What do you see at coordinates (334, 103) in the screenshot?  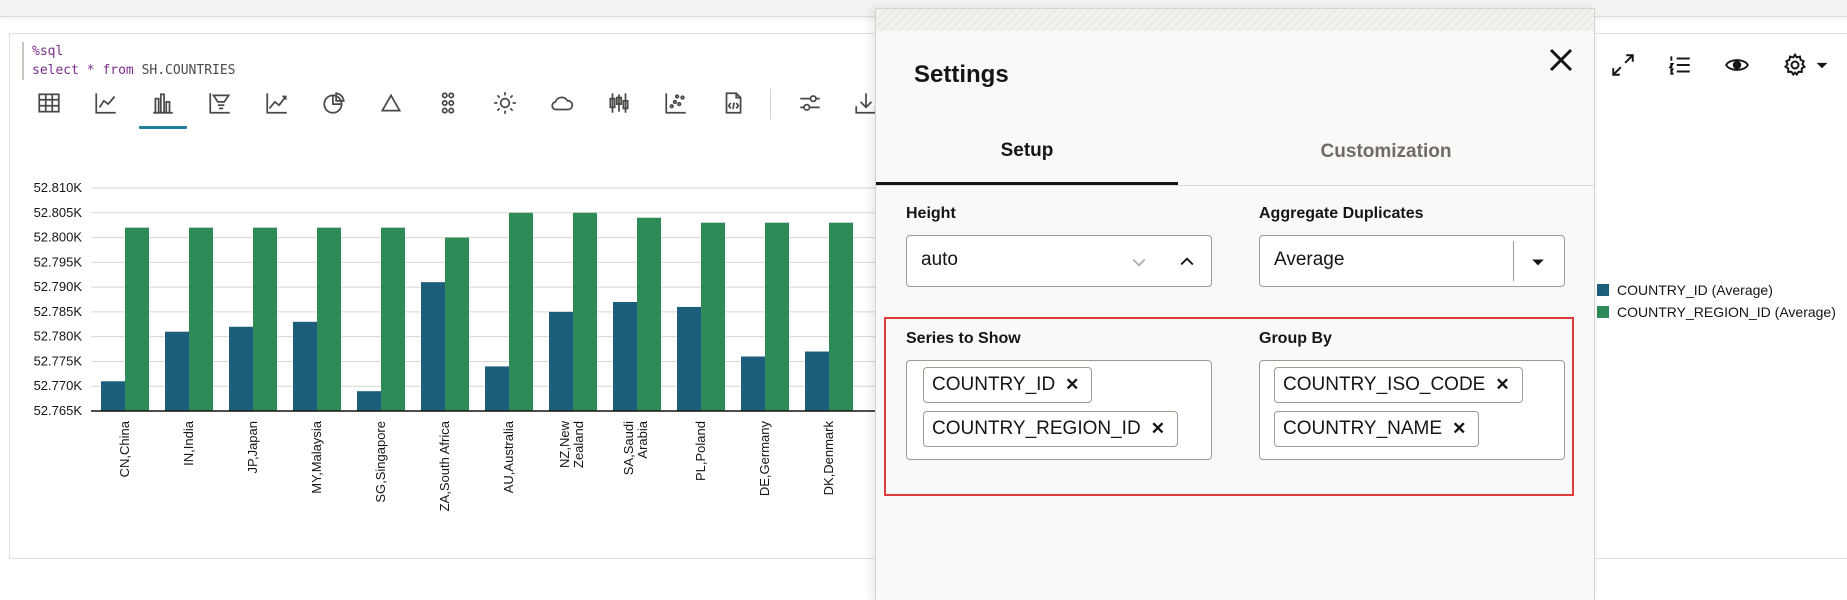 I see `pie-chart-icon` at bounding box center [334, 103].